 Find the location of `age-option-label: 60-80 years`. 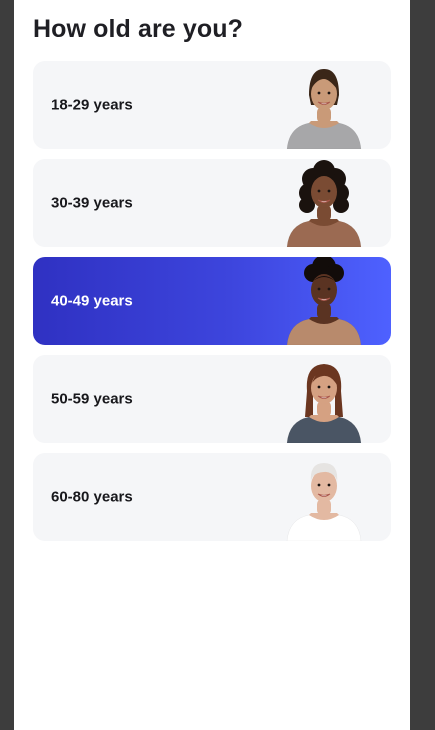

age-option-label: 60-80 years is located at coordinates (92, 497).